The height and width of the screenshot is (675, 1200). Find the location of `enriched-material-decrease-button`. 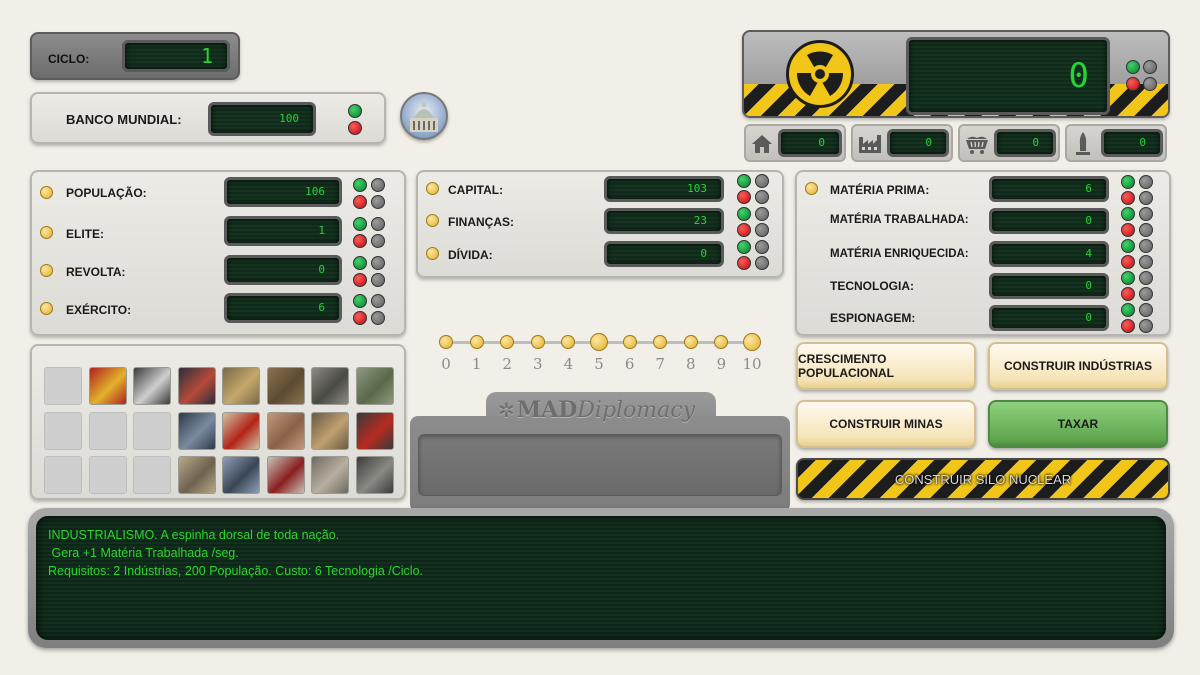

enriched-material-decrease-button is located at coordinates (1128, 262).